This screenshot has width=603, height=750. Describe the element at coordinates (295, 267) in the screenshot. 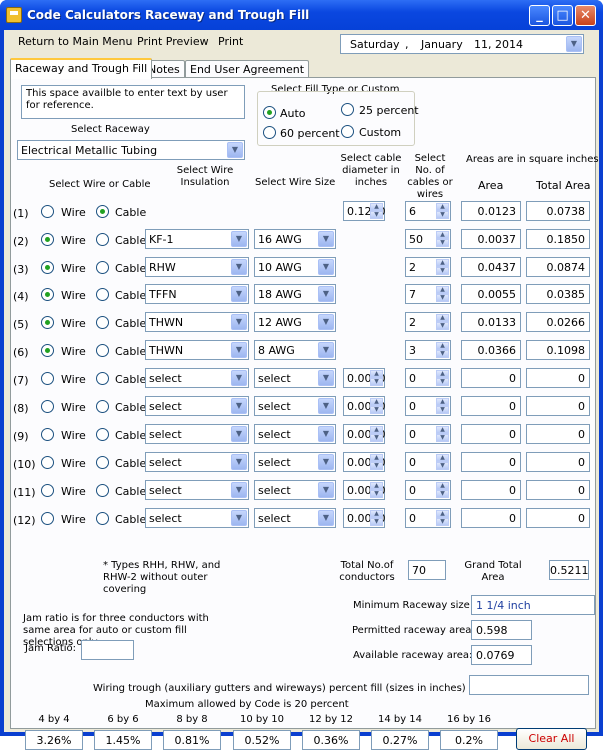

I see `wire-size-select: 10 AWG ▼` at that location.